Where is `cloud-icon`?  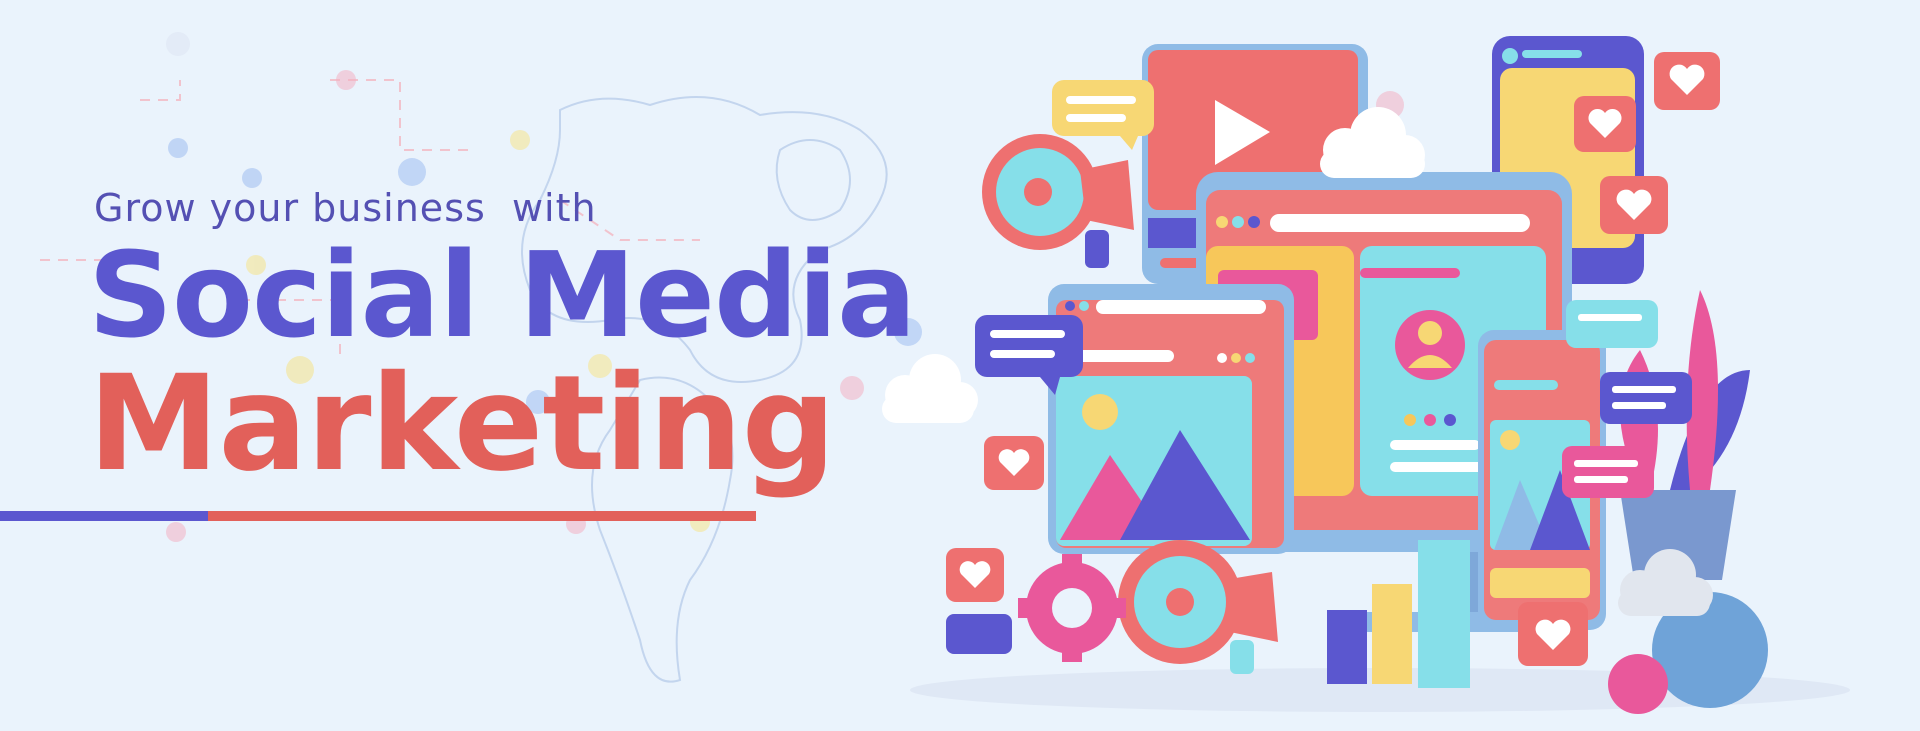 cloud-icon is located at coordinates (930, 388).